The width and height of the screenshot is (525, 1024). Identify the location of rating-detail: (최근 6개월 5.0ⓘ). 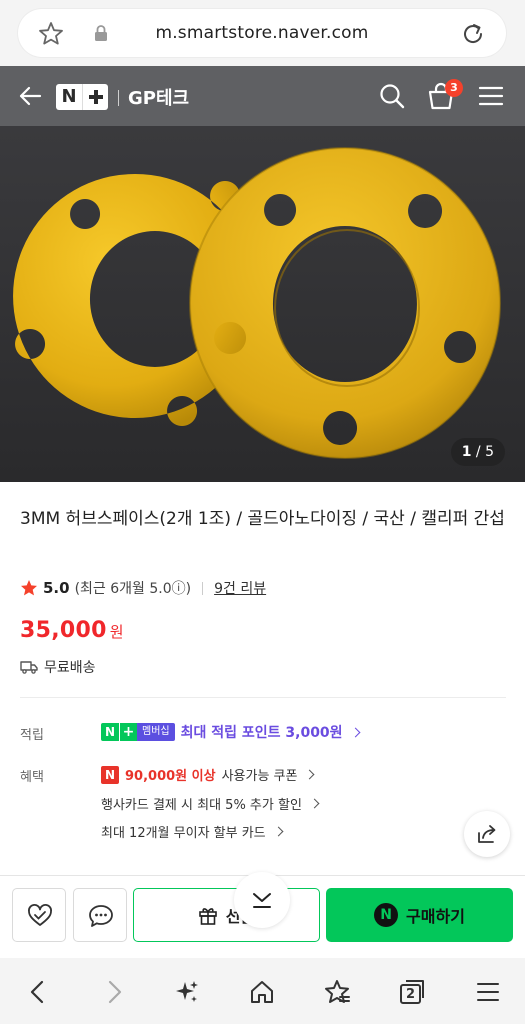
(133, 588).